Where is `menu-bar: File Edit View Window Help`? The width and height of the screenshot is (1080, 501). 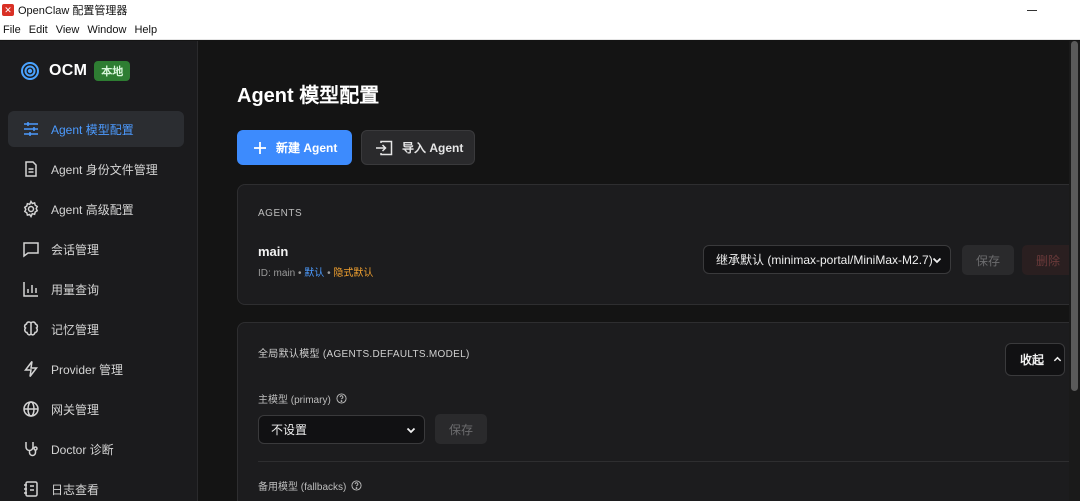 menu-bar: File Edit View Window Help is located at coordinates (540, 30).